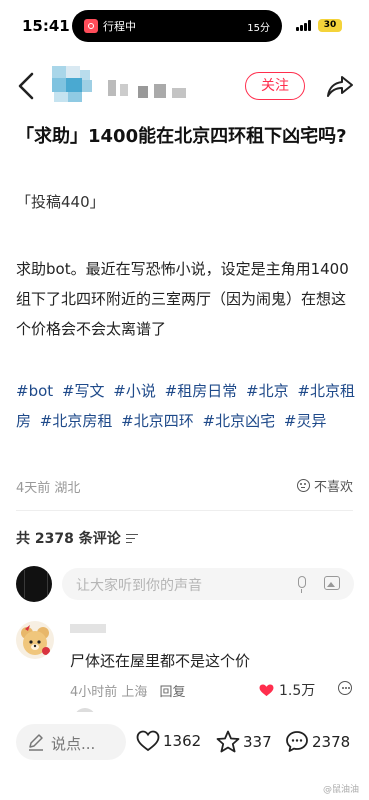 The height and width of the screenshot is (800, 369). What do you see at coordinates (34, 584) in the screenshot?
I see `my-avatar` at bounding box center [34, 584].